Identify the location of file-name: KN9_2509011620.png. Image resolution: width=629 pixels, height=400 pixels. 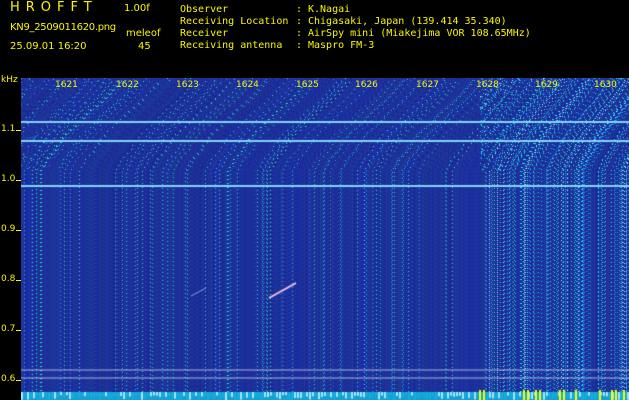
(63, 27).